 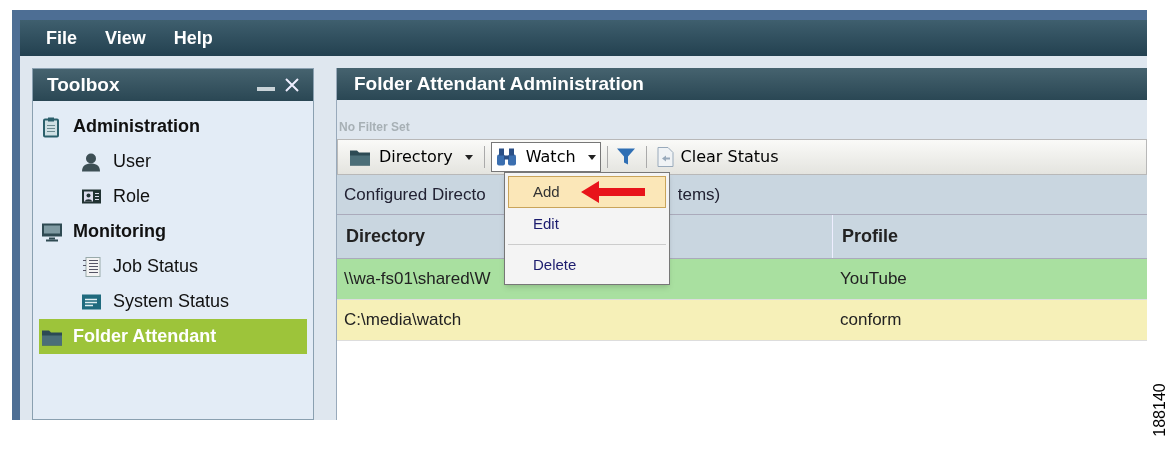 I want to click on tree-item: Monitoring, so click(x=173, y=231).